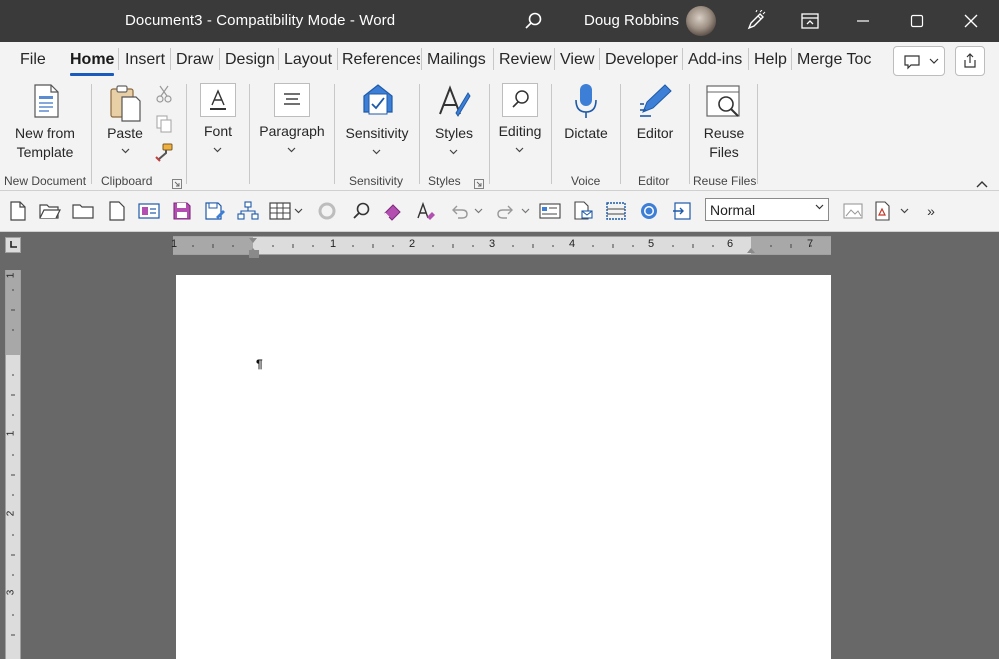 This screenshot has width=999, height=659. I want to click on ruler-number: 5, so click(651, 244).